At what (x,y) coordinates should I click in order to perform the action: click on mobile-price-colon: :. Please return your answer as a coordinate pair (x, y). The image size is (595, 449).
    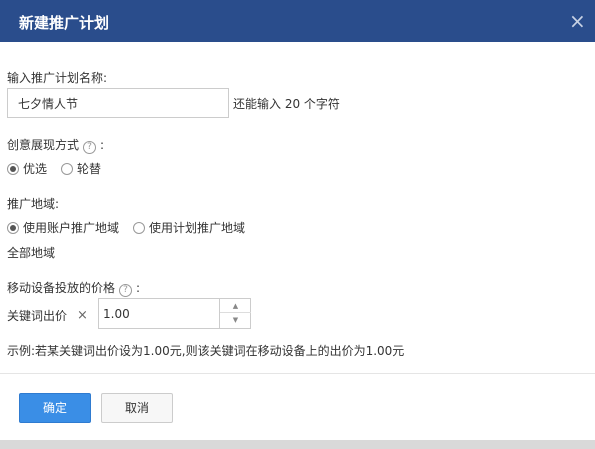
    Looking at the image, I should click on (138, 288).